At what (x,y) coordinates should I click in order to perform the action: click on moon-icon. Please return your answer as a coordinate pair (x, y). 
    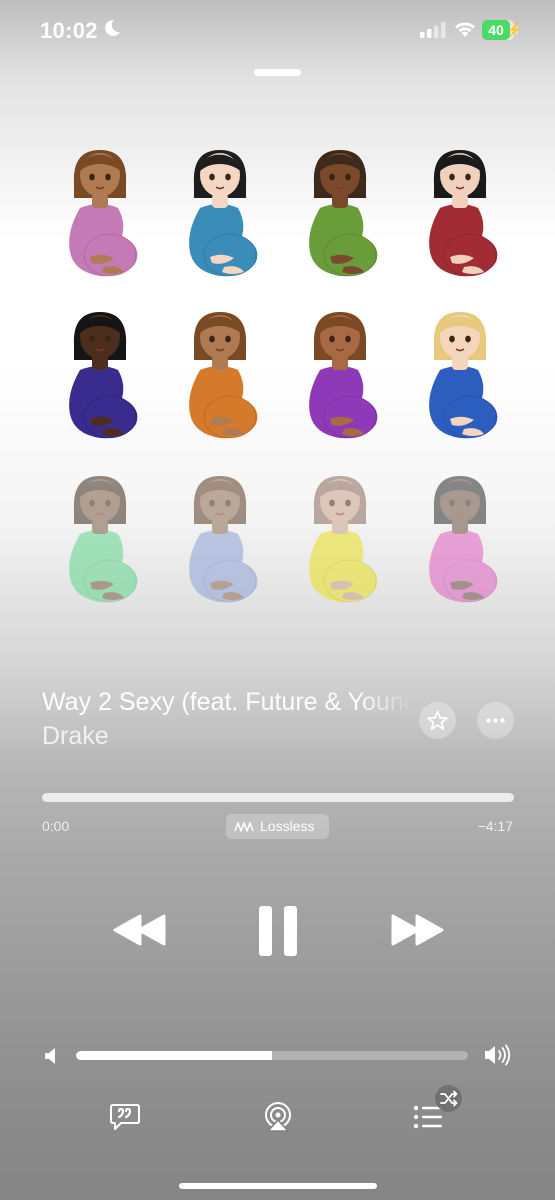
    Looking at the image, I should click on (112, 27).